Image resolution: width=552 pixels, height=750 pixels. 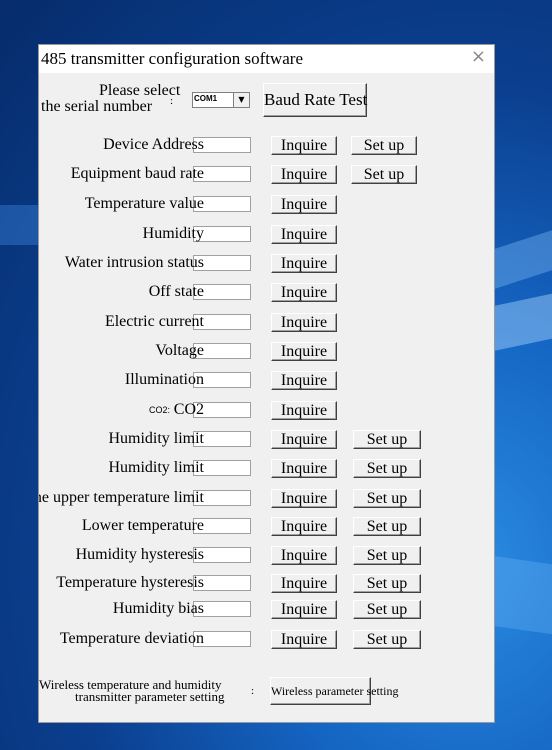 What do you see at coordinates (137, 173) in the screenshot?
I see `parameter-label: Equipment baud rate` at bounding box center [137, 173].